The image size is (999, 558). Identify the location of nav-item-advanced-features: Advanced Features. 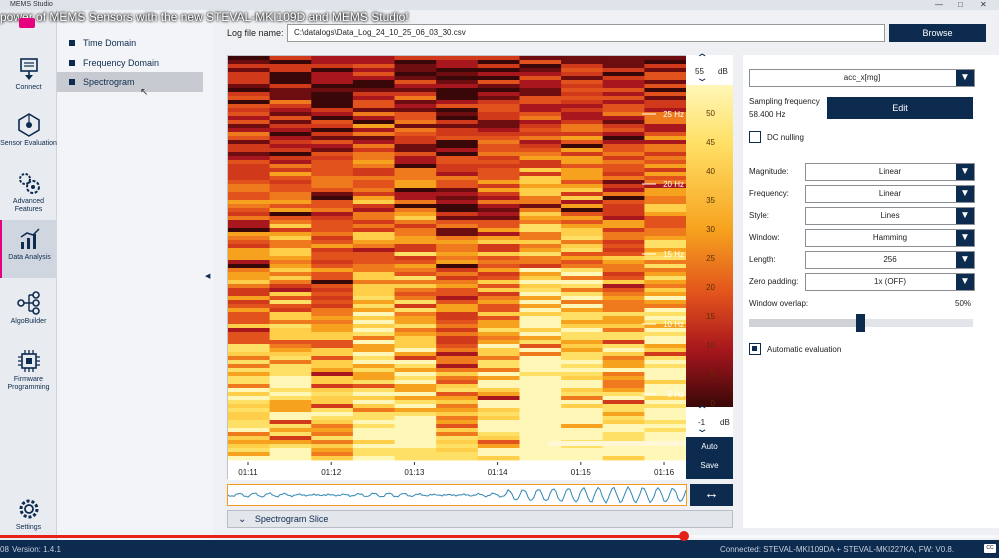
(28, 192).